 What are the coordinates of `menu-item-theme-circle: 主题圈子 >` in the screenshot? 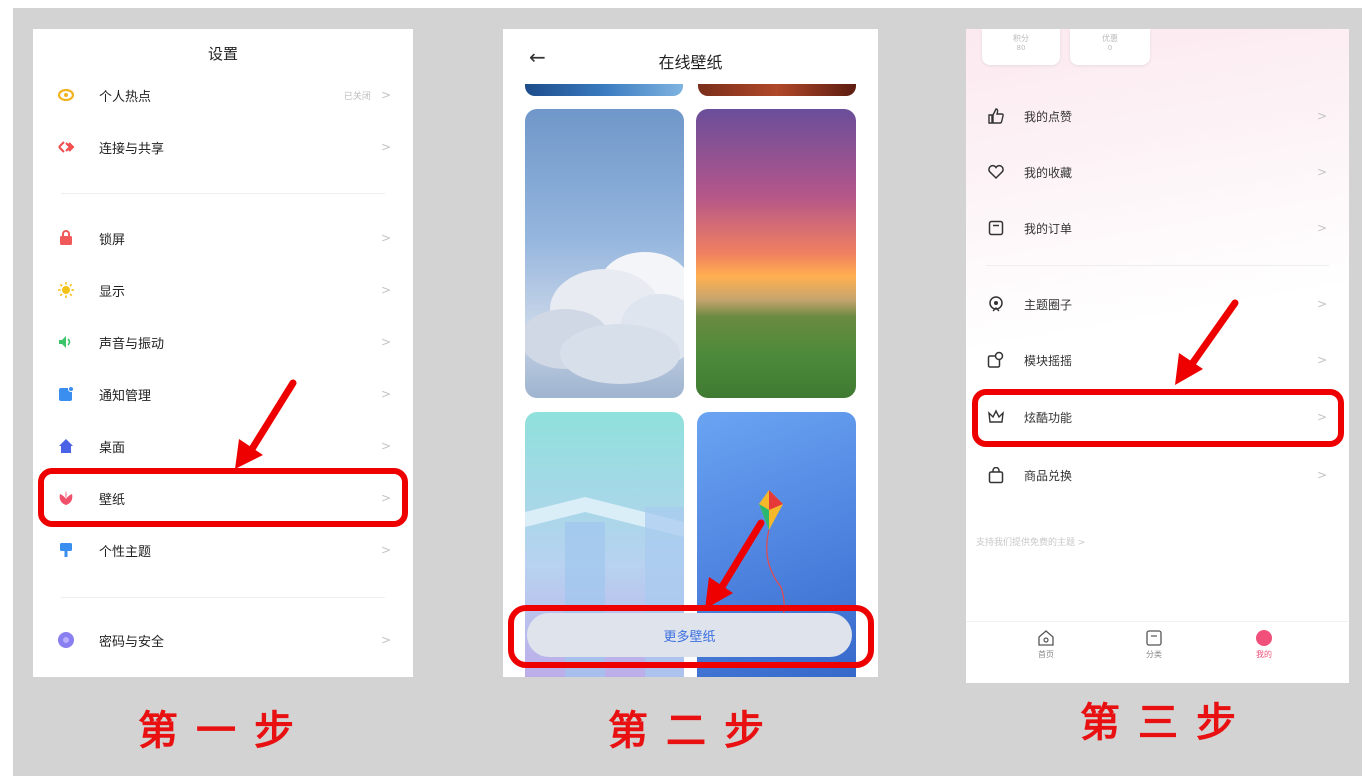 It's located at (1157, 304).